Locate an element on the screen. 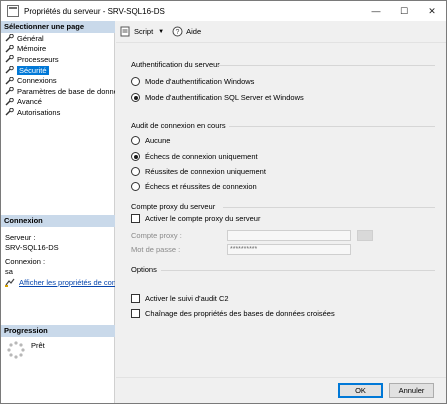 This screenshot has width=447, height=404. page-item-label: Général is located at coordinates (30, 38).